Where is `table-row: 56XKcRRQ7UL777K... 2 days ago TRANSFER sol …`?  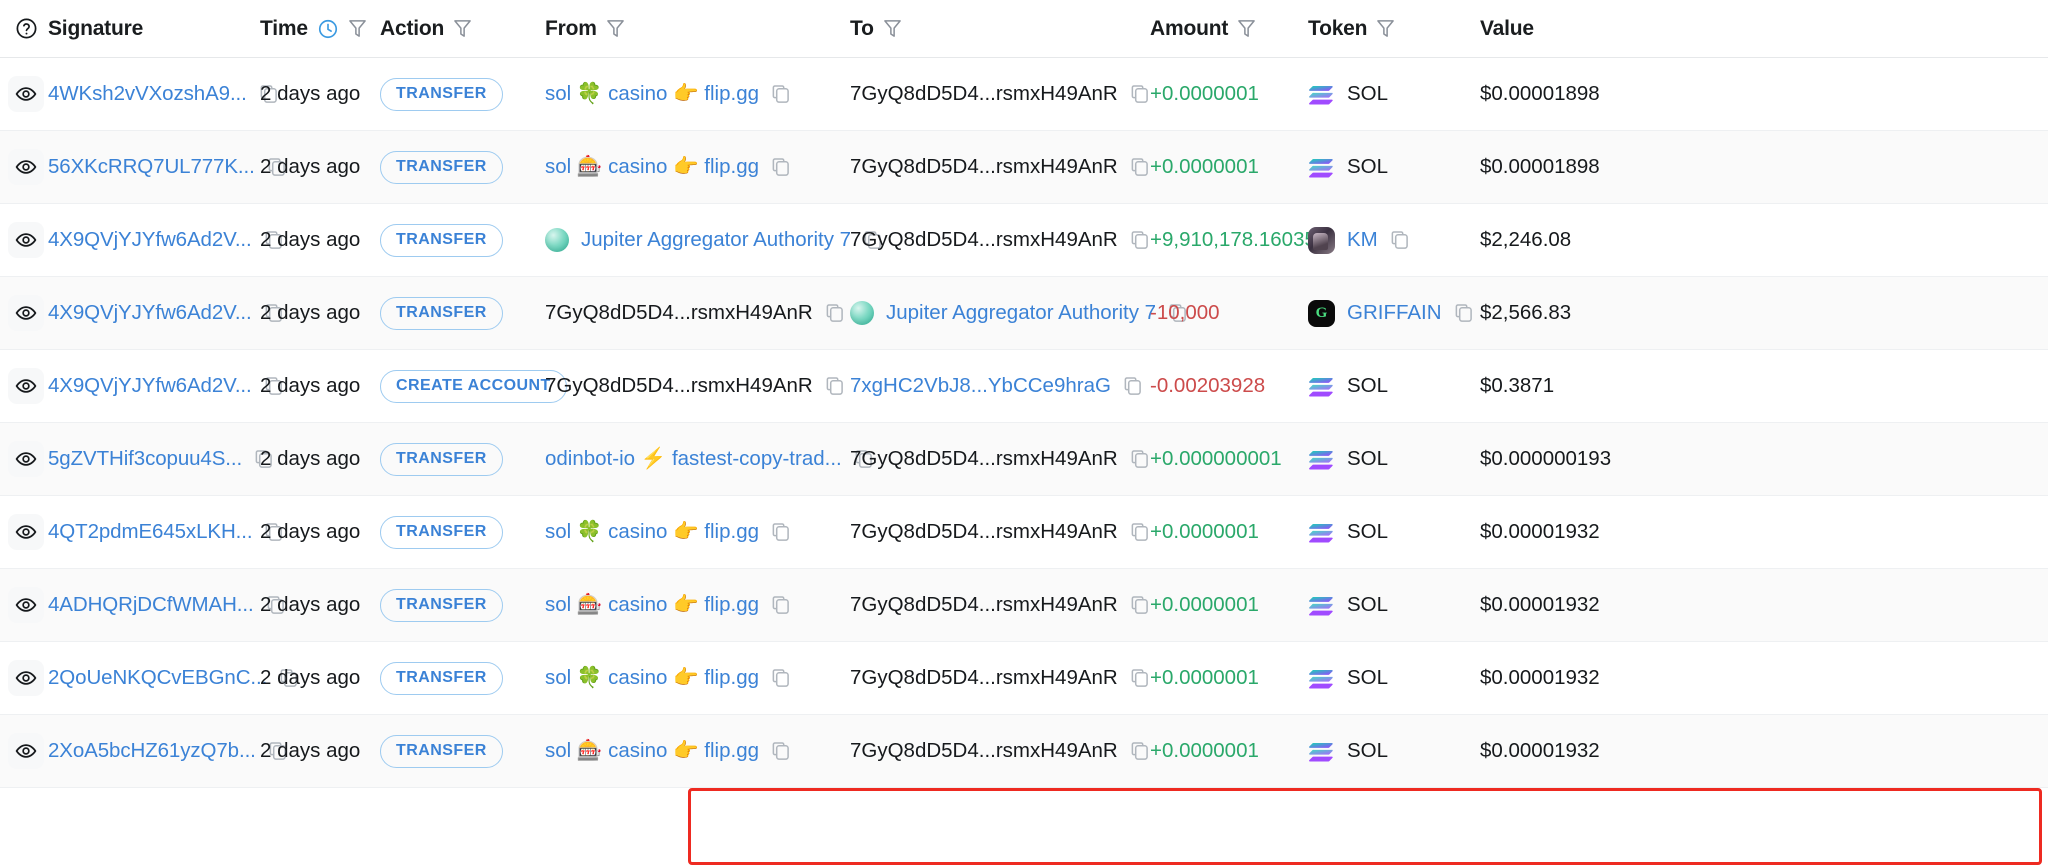
table-row: 56XKcRRQ7UL777K... 2 days ago TRANSFER sol … is located at coordinates (1024, 167).